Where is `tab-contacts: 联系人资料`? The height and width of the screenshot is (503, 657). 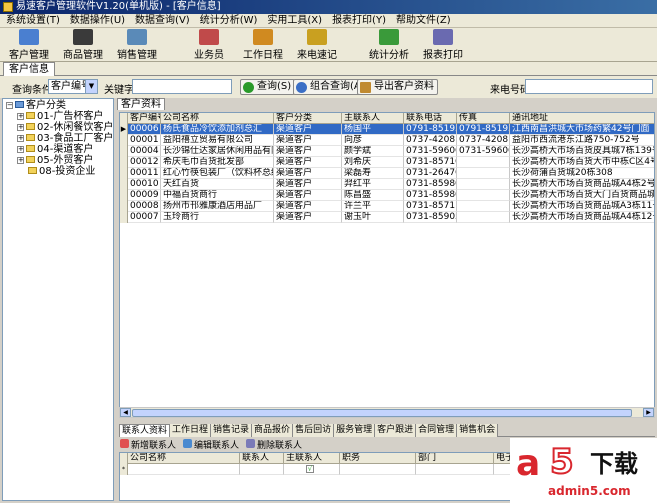
tab-contacts: 联系人资料 is located at coordinates (145, 430).